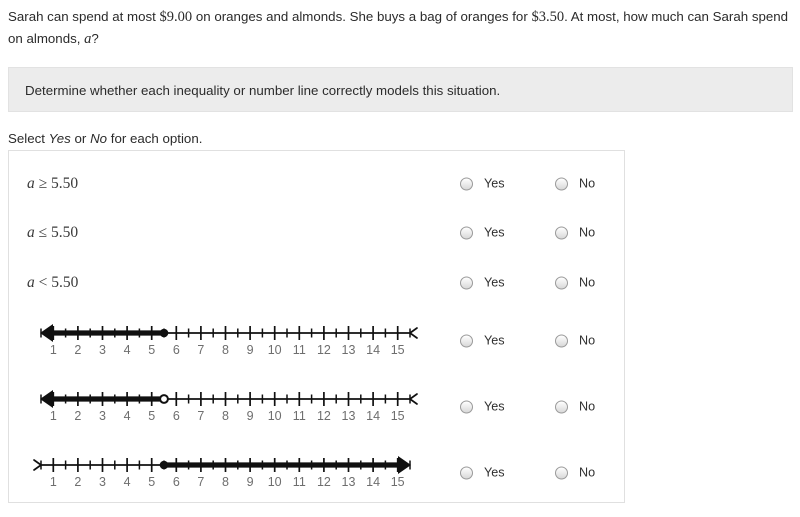 Image resolution: width=800 pixels, height=517 pixels. Describe the element at coordinates (225, 407) in the screenshot. I see `number-line-option-5: 1 2 3 4 5 6 7 8 9 10 11 12 13 14 15` at that location.